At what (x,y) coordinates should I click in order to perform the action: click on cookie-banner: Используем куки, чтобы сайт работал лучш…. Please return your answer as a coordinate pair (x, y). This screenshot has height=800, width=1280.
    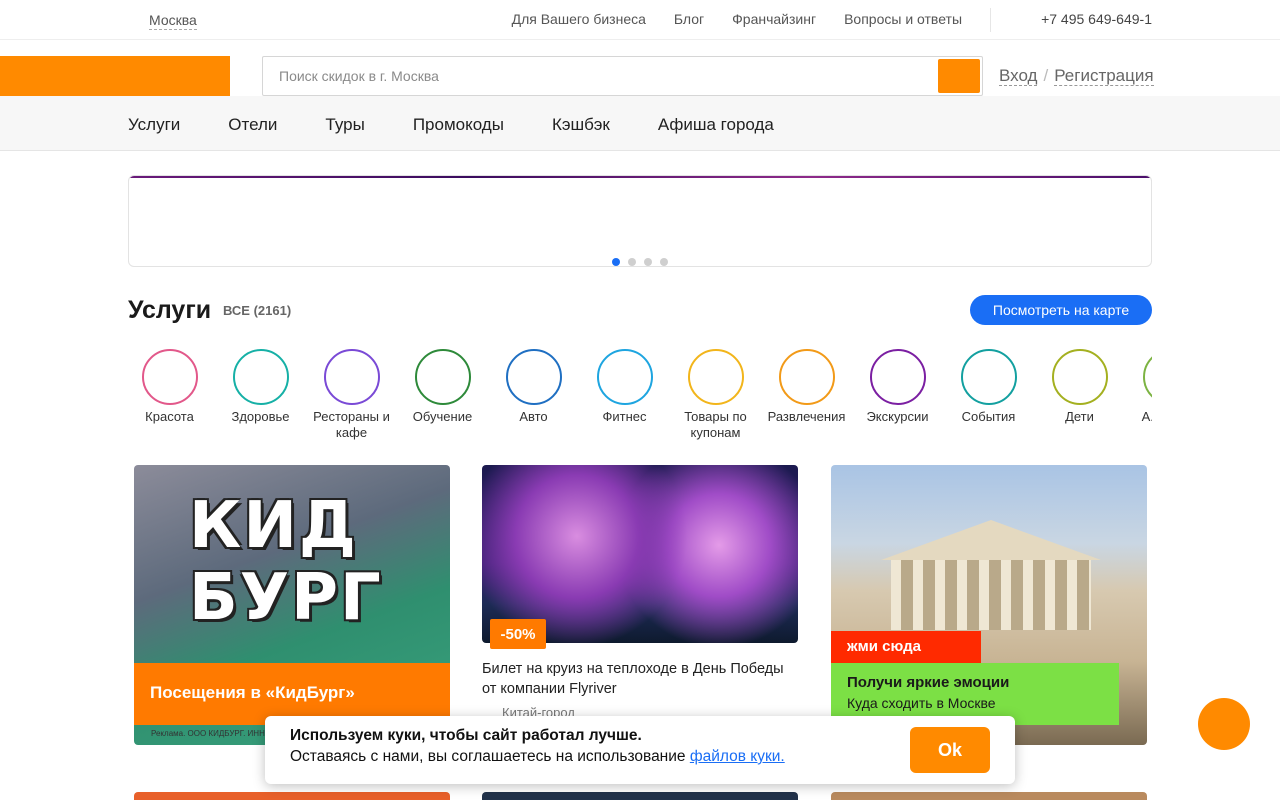
    Looking at the image, I should click on (640, 750).